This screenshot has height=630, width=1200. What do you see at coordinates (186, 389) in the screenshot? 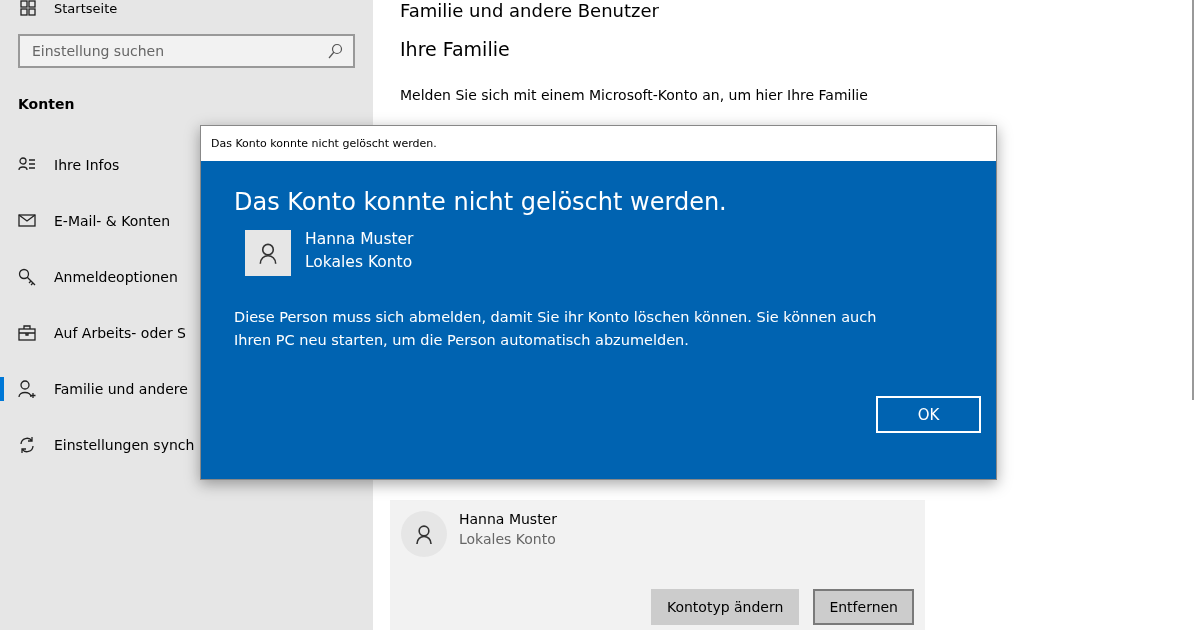
I see `nav-item: Familie und andere` at bounding box center [186, 389].